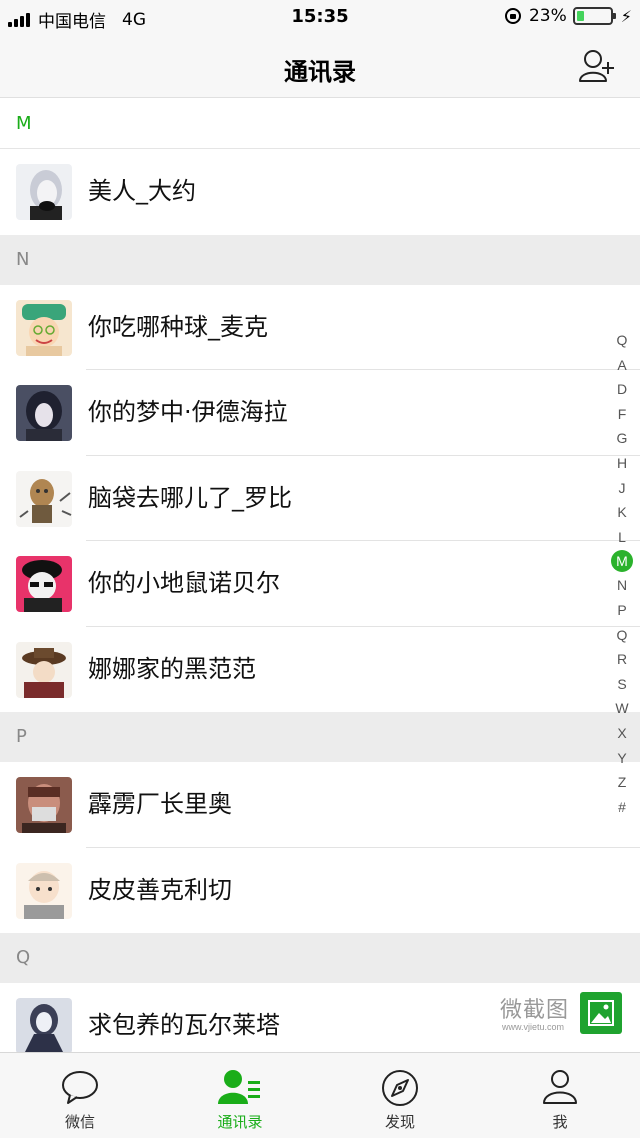  I want to click on tab-label: 微信, so click(79, 1122).